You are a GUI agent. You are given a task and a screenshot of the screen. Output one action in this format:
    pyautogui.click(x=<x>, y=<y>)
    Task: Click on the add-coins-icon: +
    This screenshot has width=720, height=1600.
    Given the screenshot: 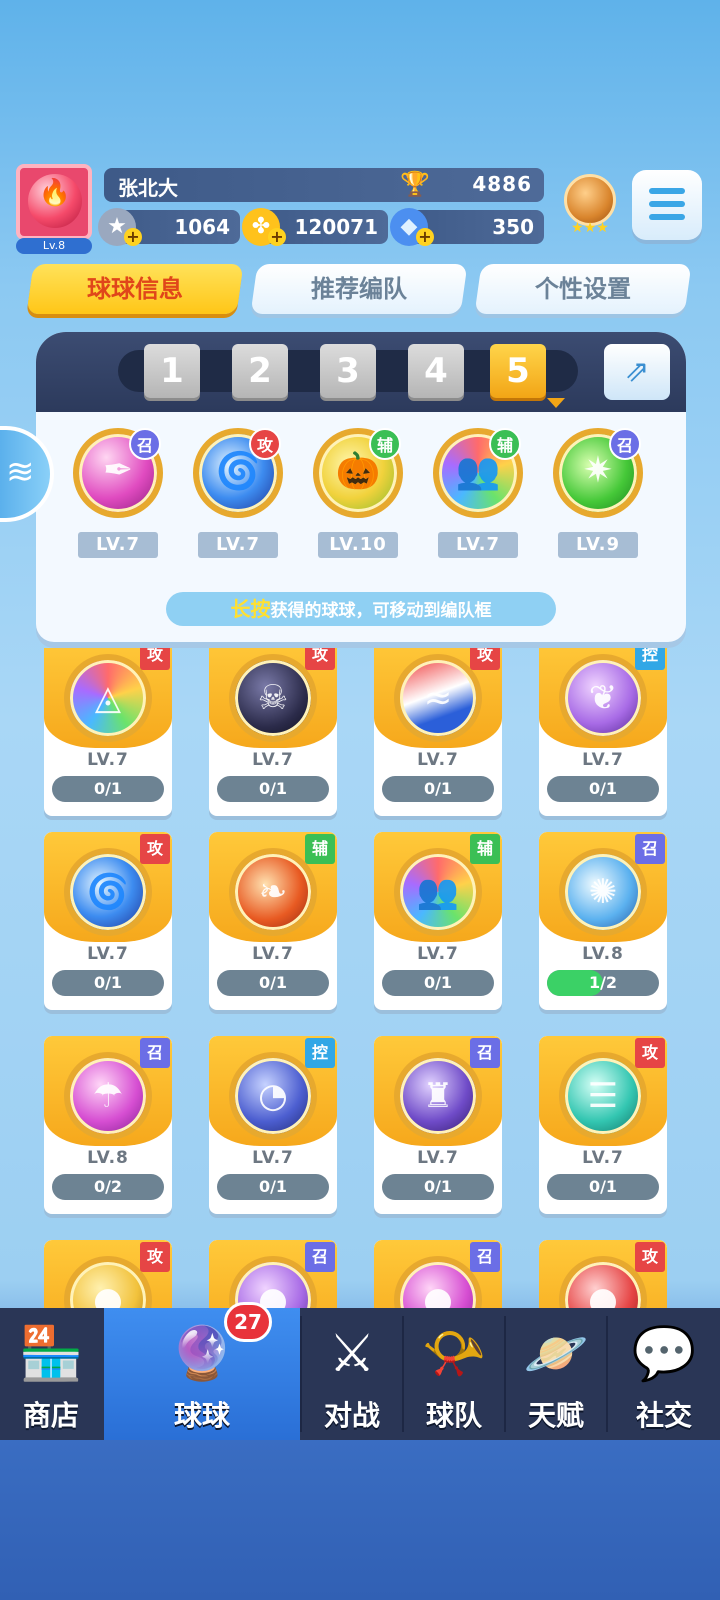 What is the action you would take?
    pyautogui.click(x=277, y=237)
    